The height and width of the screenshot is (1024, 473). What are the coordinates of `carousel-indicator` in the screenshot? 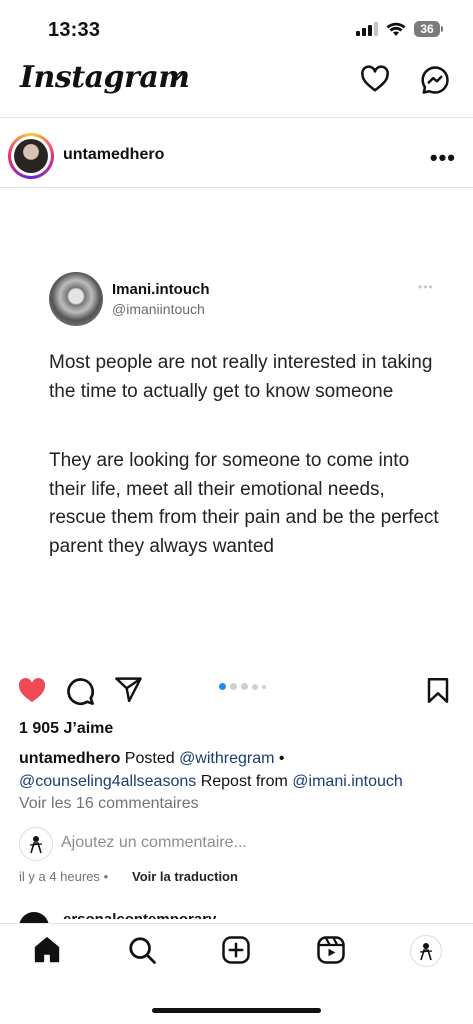 It's located at (242, 686).